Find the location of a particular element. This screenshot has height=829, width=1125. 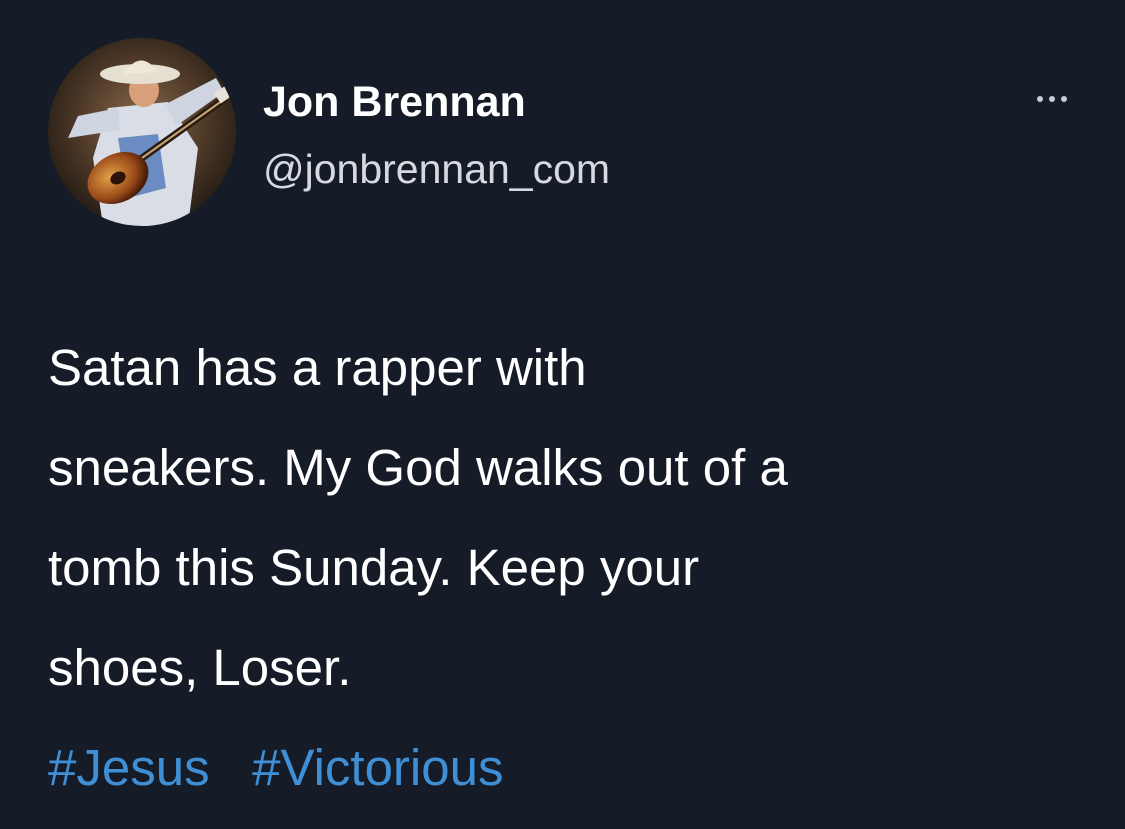

hashtag-separator is located at coordinates (231, 767).